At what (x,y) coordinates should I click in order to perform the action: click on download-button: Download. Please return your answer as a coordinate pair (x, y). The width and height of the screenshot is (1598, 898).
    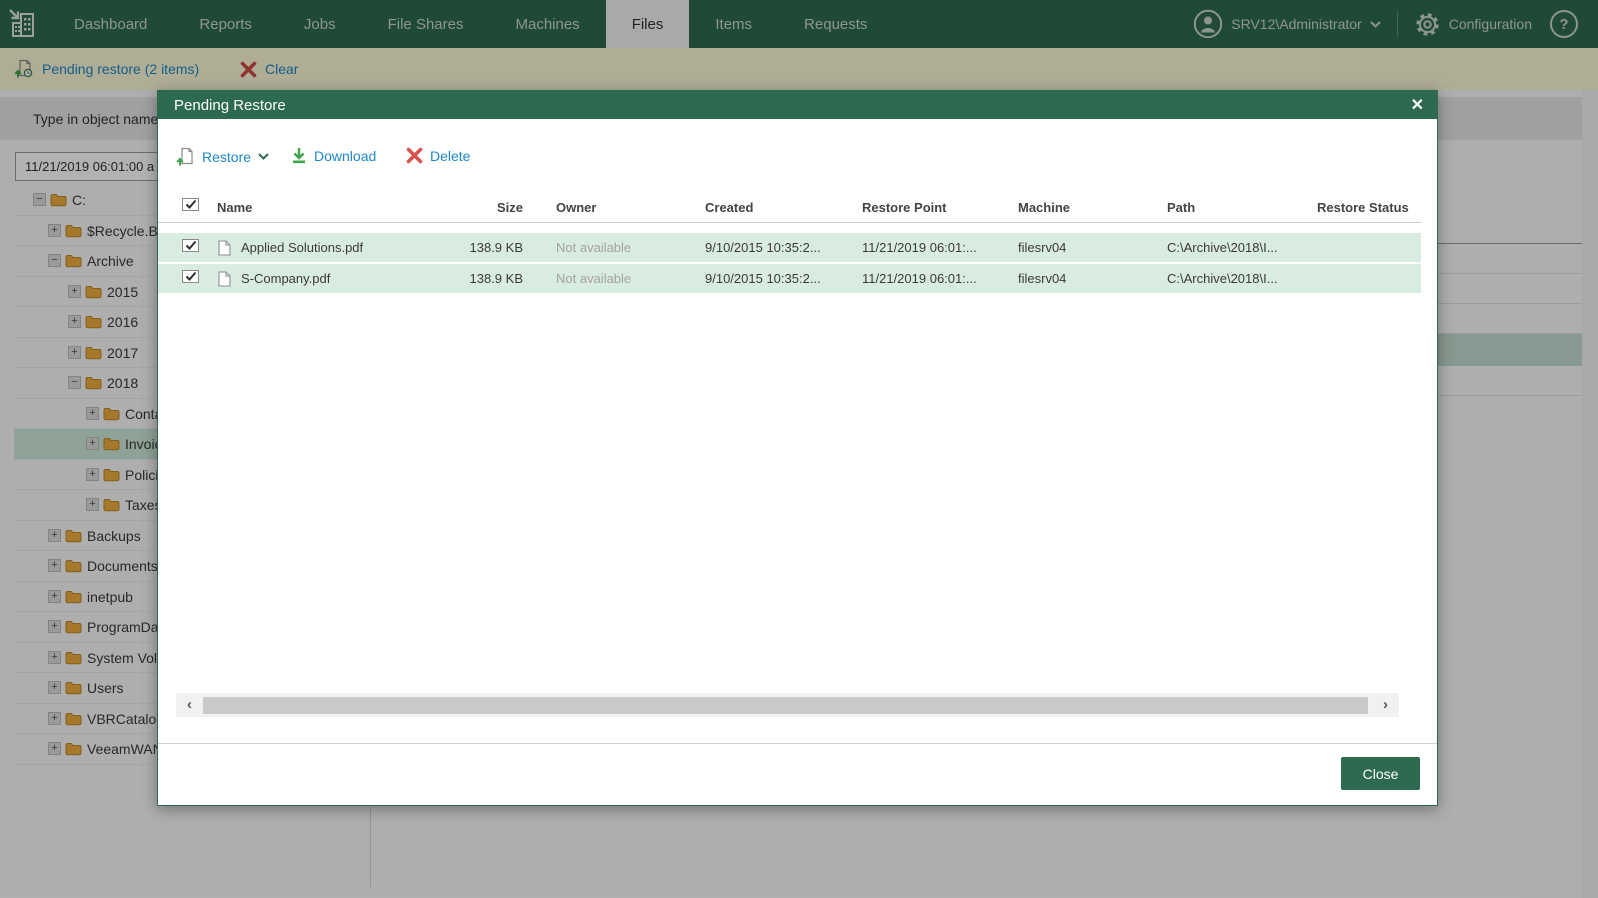
    Looking at the image, I should click on (333, 155).